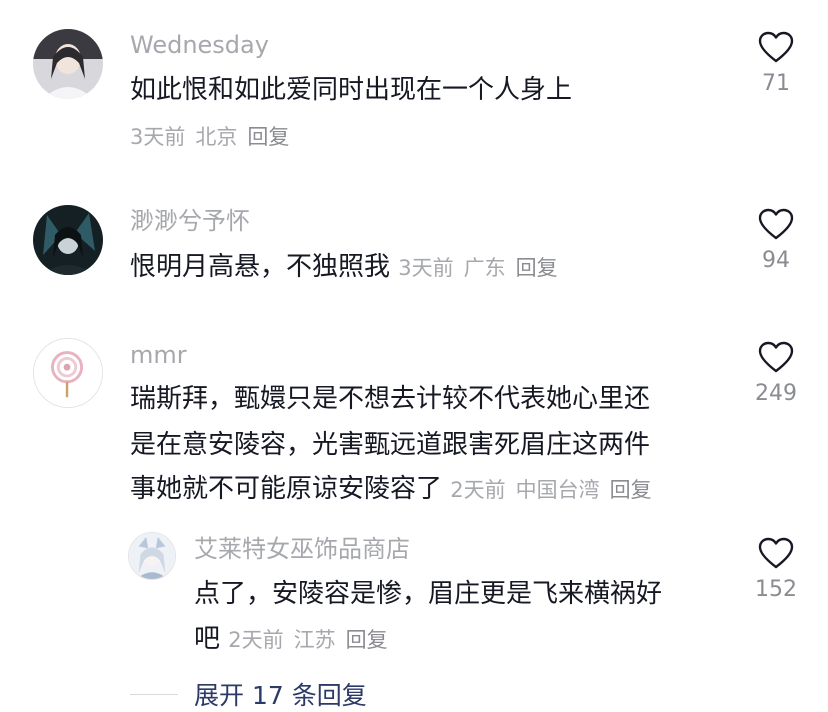  I want to click on comment-time: 2天前, so click(478, 490).